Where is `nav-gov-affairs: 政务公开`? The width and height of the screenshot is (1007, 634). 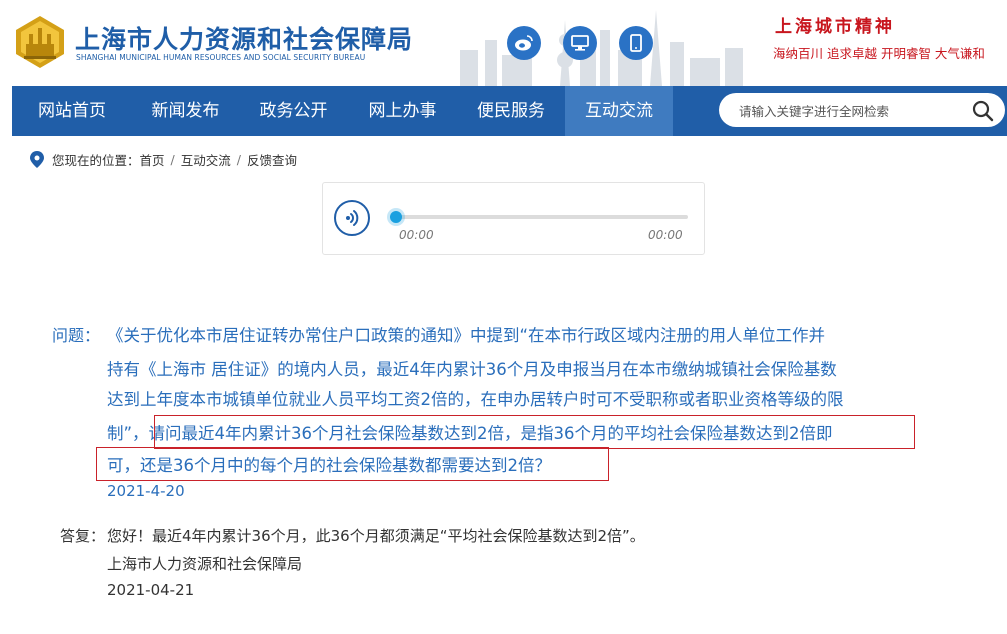 nav-gov-affairs: 政务公开 is located at coordinates (293, 111).